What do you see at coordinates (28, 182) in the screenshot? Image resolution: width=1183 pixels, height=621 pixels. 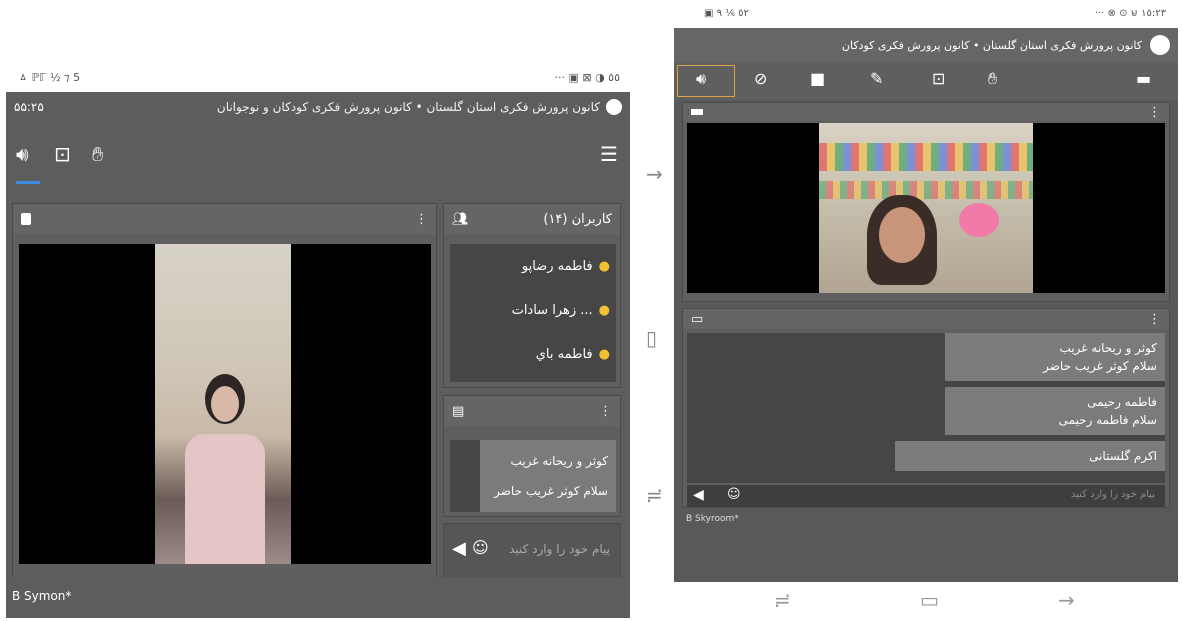 I see `active-tab-indicator` at bounding box center [28, 182].